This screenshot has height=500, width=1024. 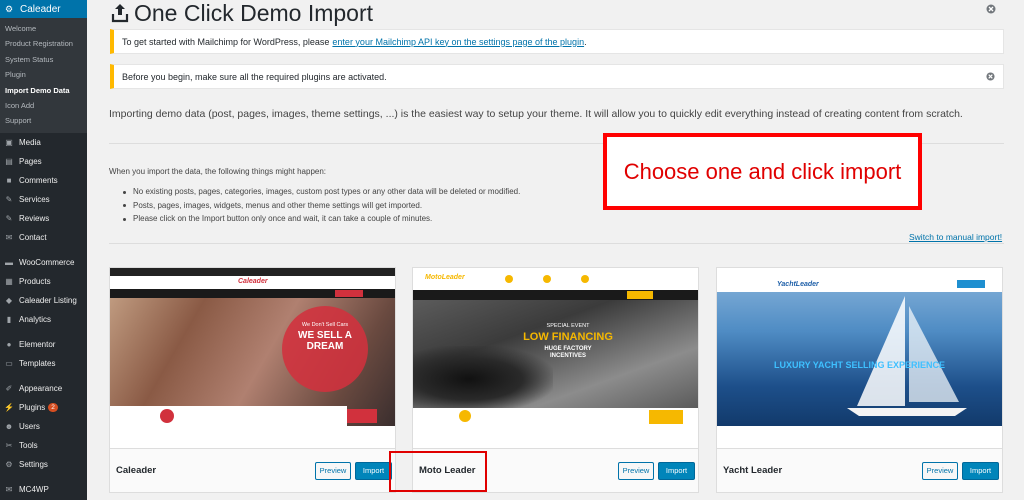 What do you see at coordinates (859, 470) in the screenshot?
I see `demo-card-footer: Yacht Leader Preview Import` at bounding box center [859, 470].